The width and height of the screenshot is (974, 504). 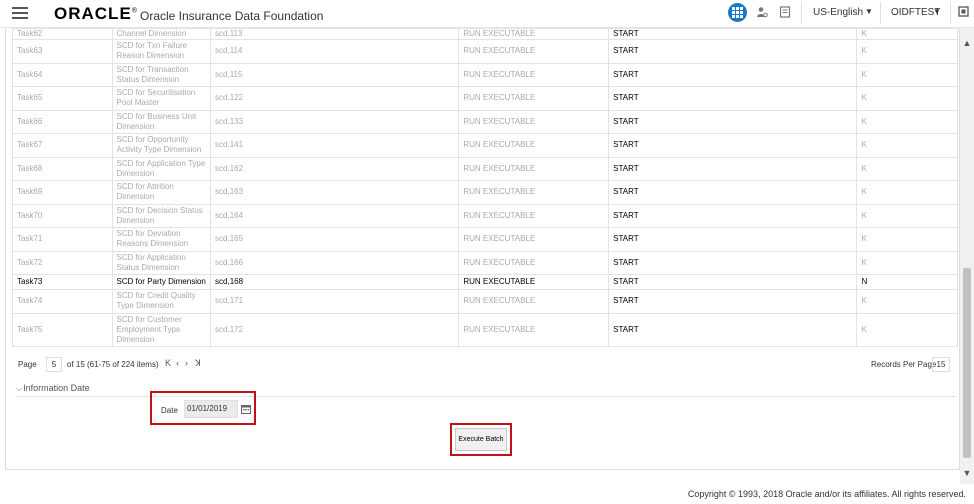 I want to click on date-input: 01/01/2019, so click(x=211, y=409).